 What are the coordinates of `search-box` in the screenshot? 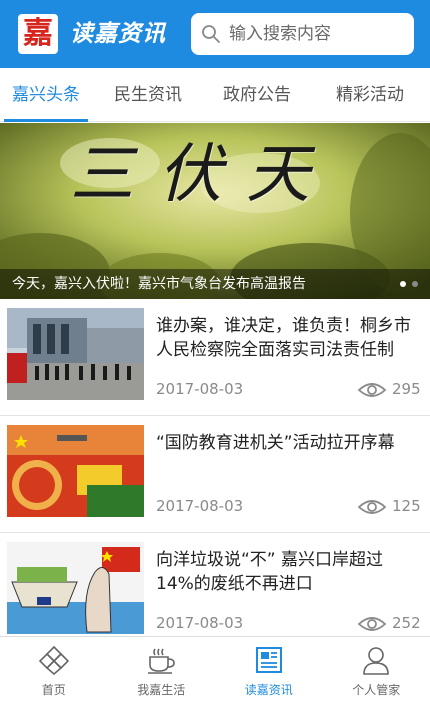 It's located at (302, 34).